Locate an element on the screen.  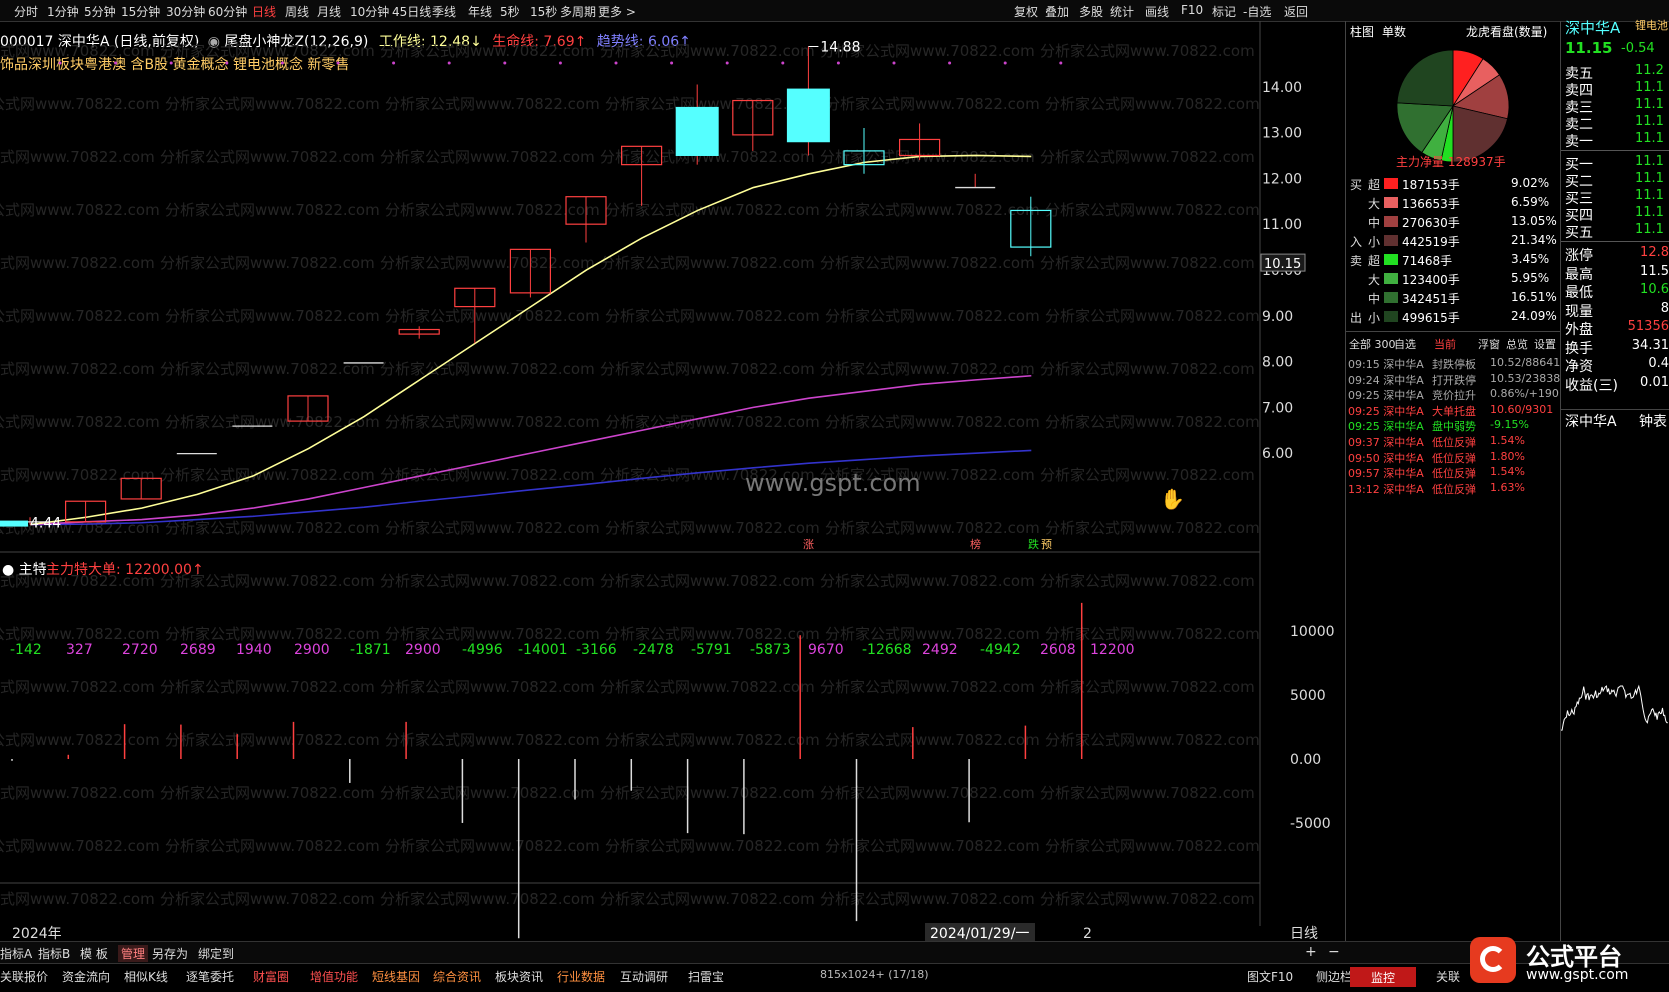
bid-row-4: 买五 11.1 is located at coordinates (1617, 231).